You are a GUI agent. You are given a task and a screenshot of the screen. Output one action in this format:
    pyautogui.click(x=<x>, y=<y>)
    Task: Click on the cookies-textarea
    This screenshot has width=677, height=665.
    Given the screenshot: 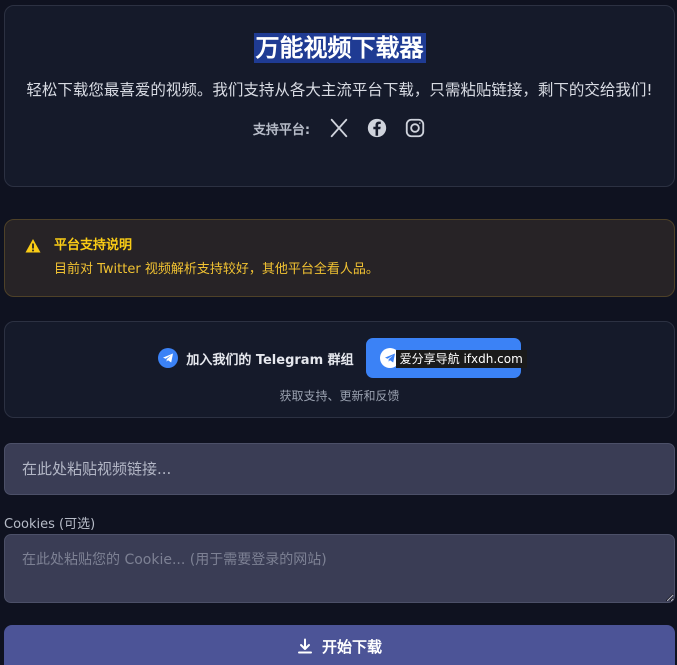 What is the action you would take?
    pyautogui.click(x=339, y=568)
    